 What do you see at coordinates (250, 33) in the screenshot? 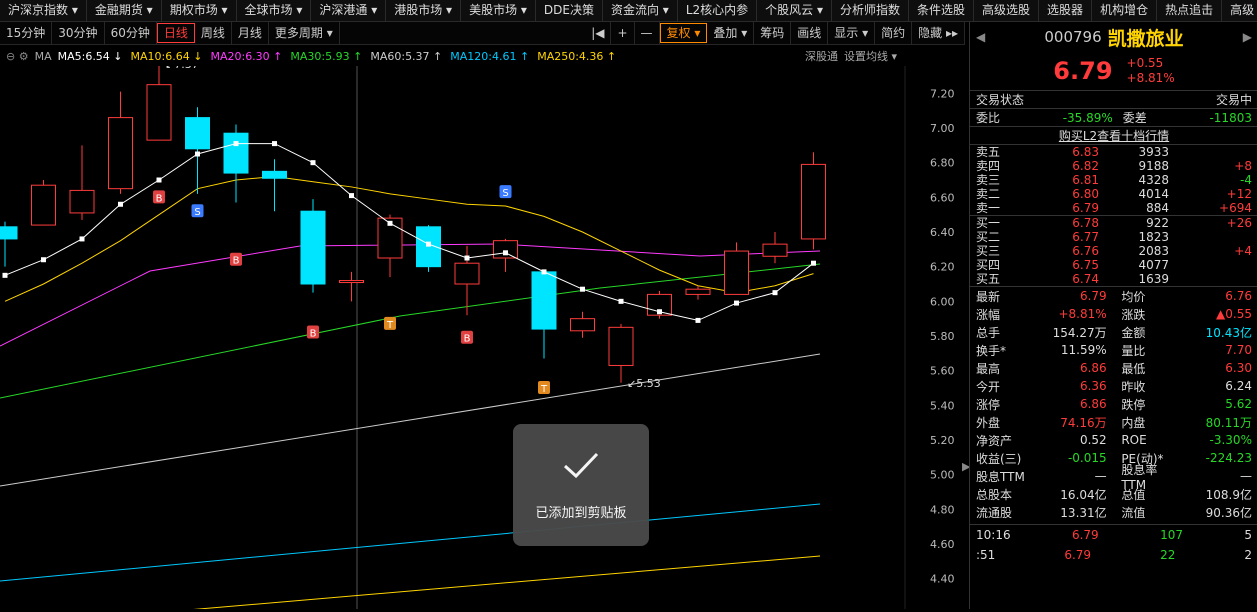
I see `period-monthly: 月线` at bounding box center [250, 33].